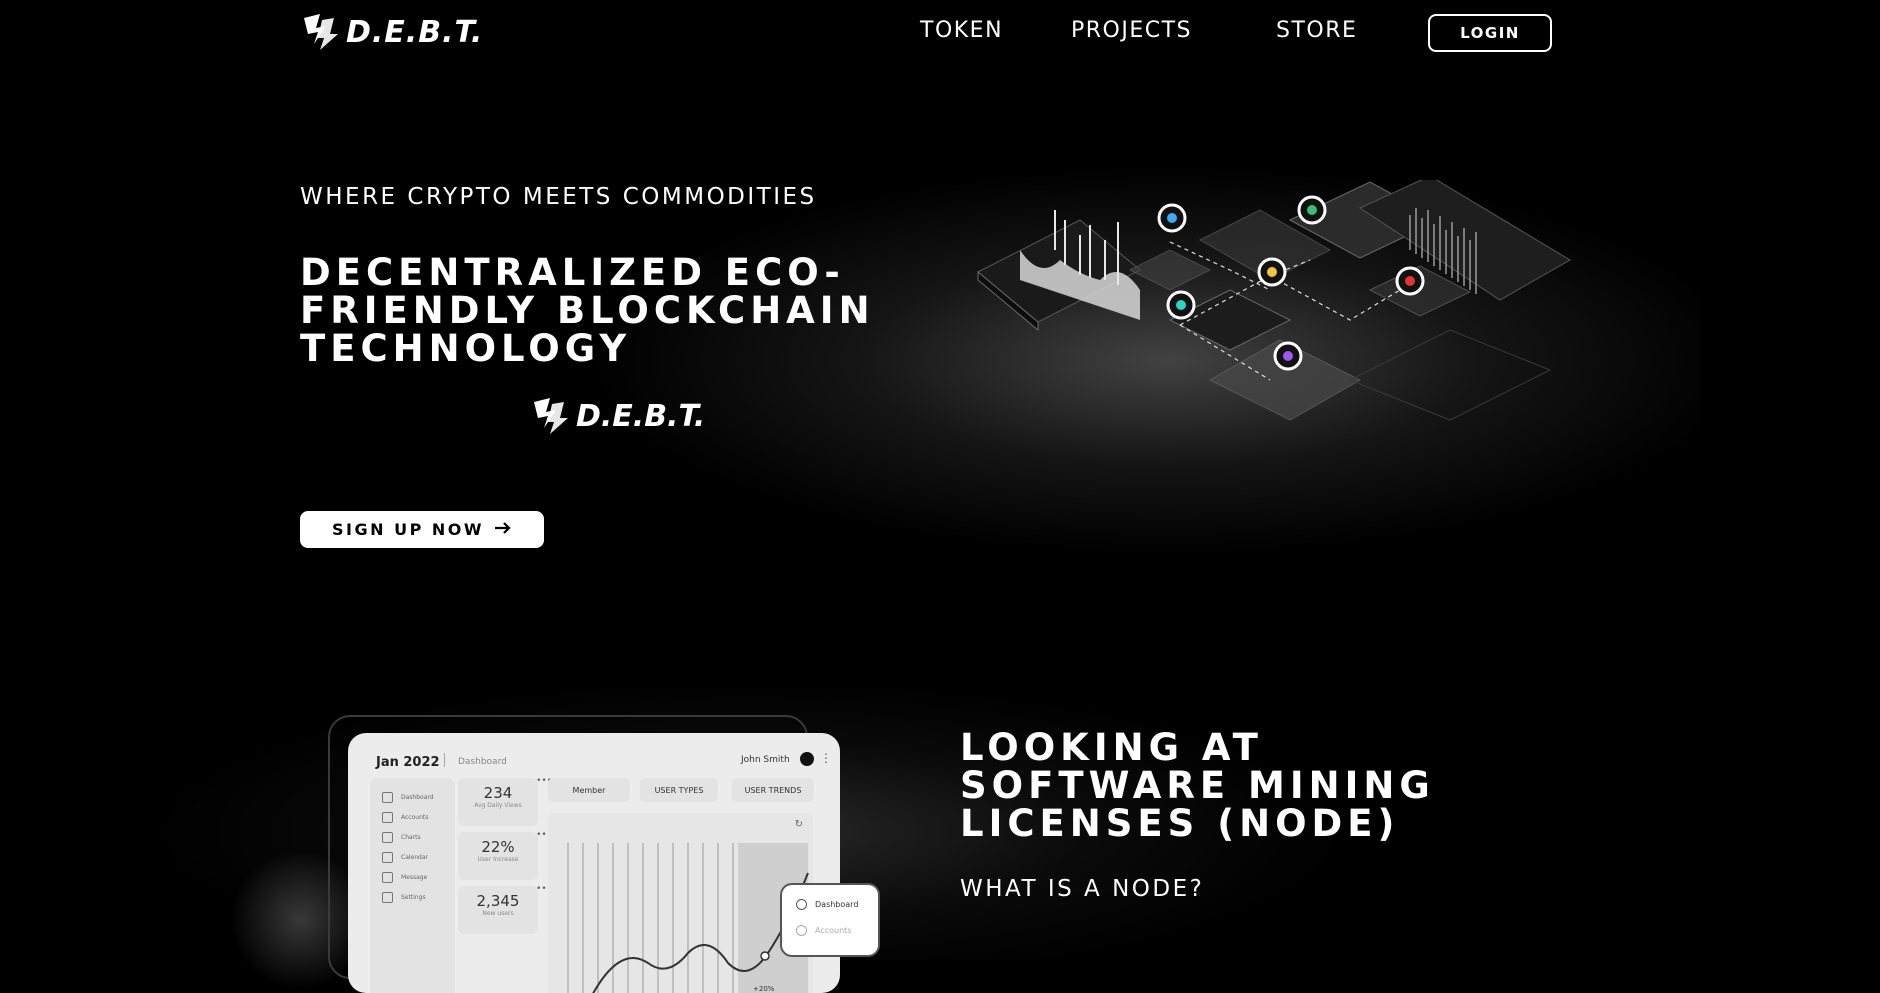 This screenshot has height=993, width=1880. What do you see at coordinates (505, 909) in the screenshot?
I see `mock-stat-card: 2,345 New users •••` at bounding box center [505, 909].